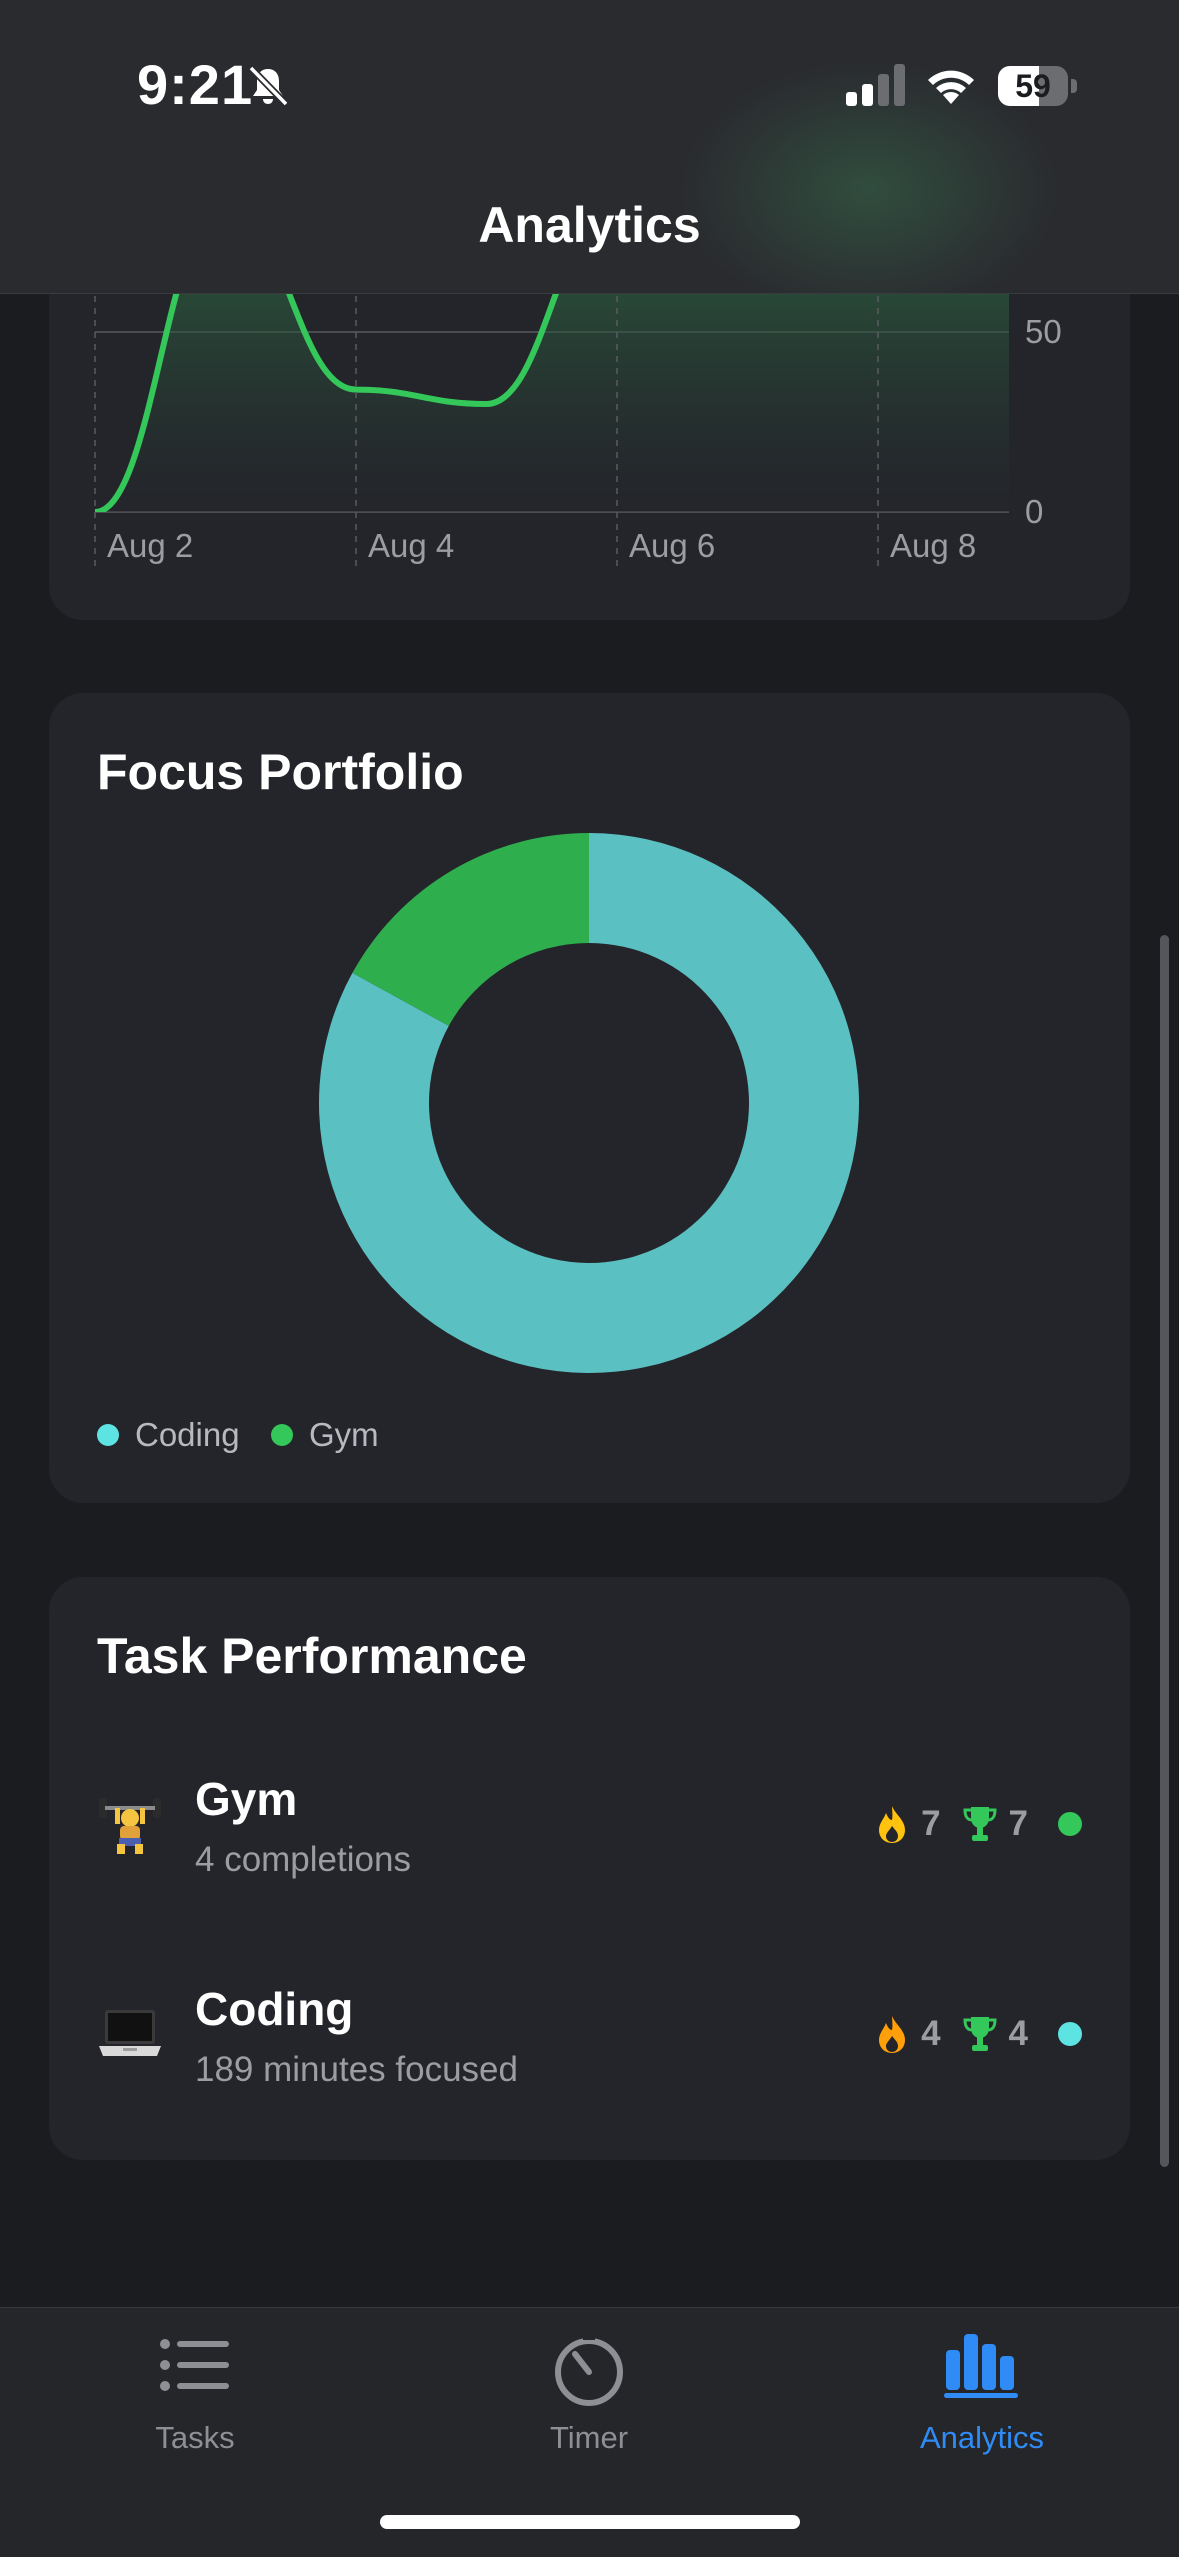  Describe the element at coordinates (589, 1825) in the screenshot. I see `task-row-gym: Gym 4 completions 7 7` at that location.